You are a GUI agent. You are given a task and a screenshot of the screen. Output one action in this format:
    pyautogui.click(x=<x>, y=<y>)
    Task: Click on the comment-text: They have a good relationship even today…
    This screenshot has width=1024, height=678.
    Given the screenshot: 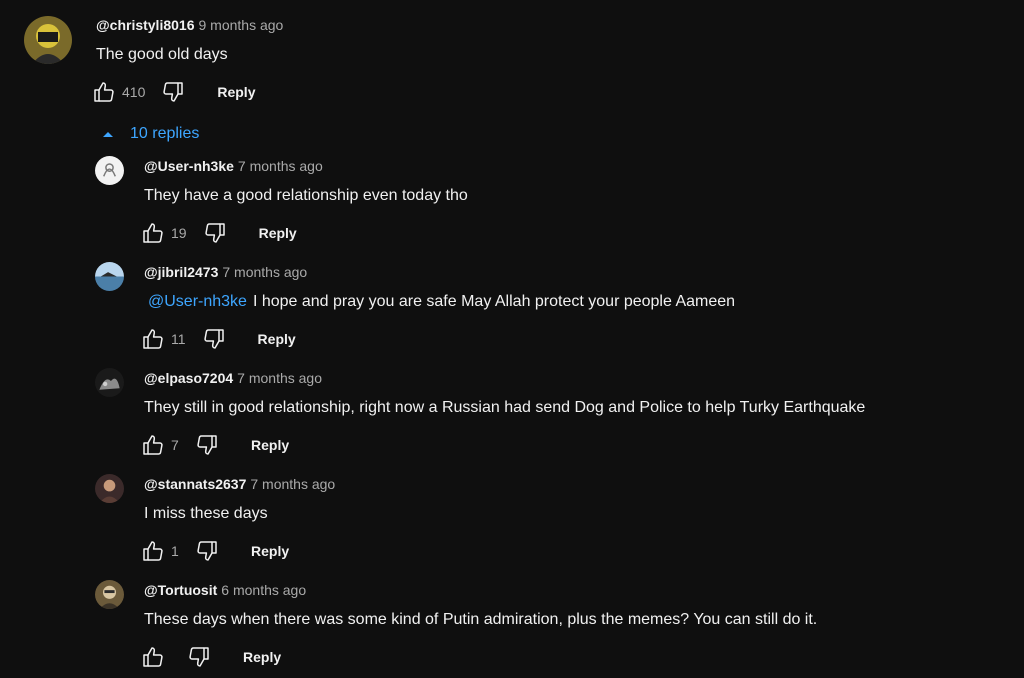 What is the action you would take?
    pyautogui.click(x=306, y=195)
    